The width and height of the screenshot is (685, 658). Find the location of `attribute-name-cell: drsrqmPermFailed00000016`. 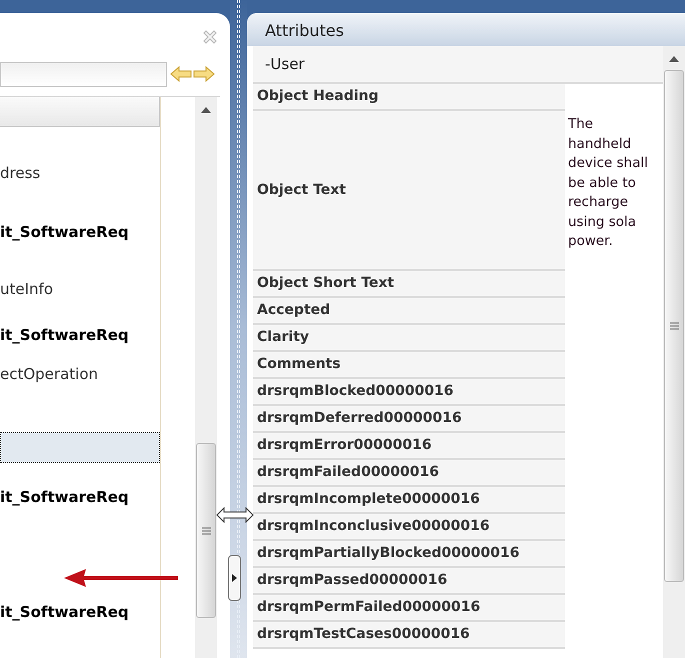

attribute-name-cell: drsrqmPermFailed00000016 is located at coordinates (409, 608).